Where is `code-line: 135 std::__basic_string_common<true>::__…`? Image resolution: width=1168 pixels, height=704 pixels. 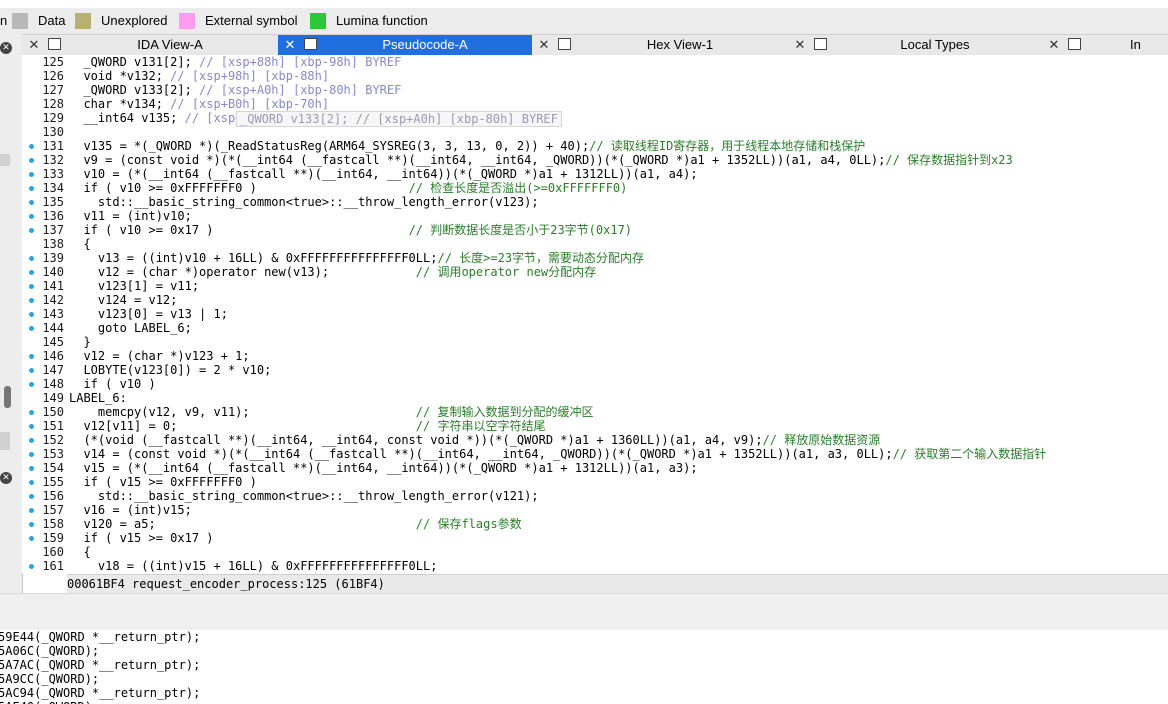 code-line: 135 std::__basic_string_common<true>::__… is located at coordinates (595, 202).